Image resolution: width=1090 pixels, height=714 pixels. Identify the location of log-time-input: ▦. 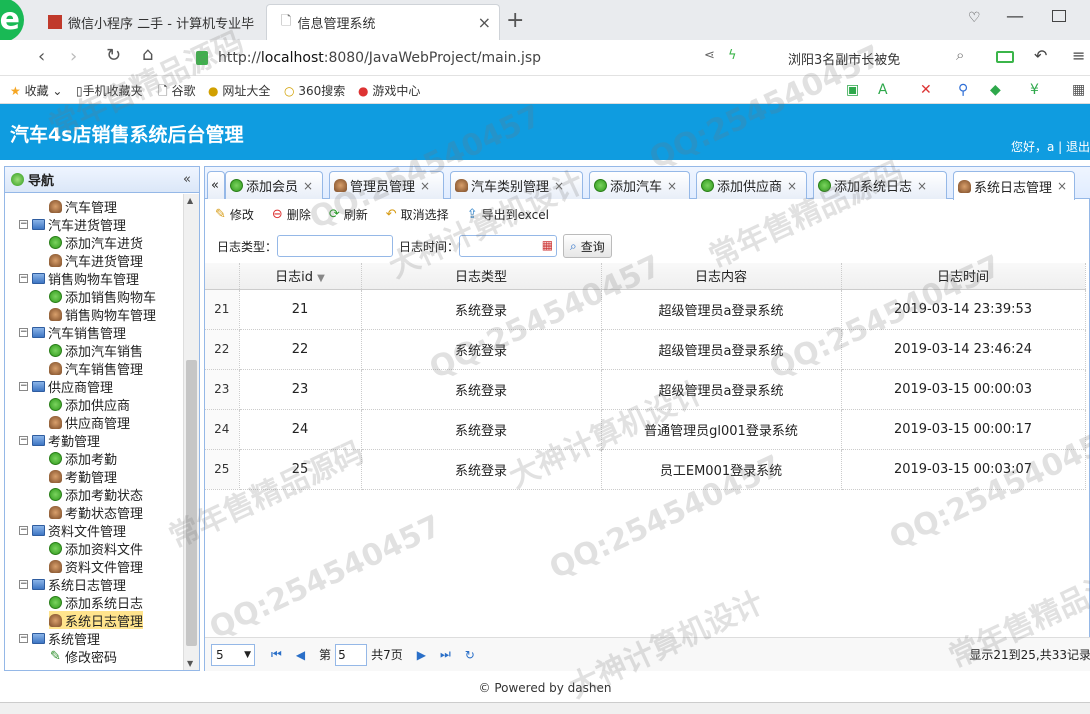
(508, 246).